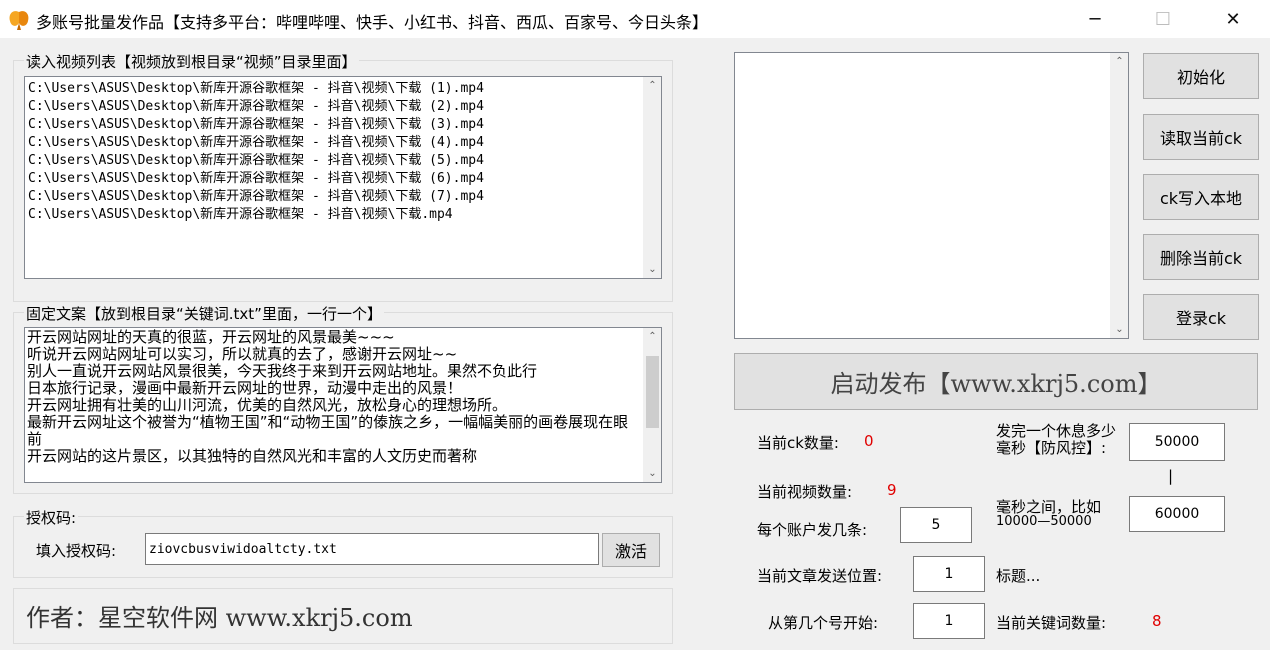 The height and width of the screenshot is (650, 1270). What do you see at coordinates (869, 441) in the screenshot?
I see `ck-count-value: 0` at bounding box center [869, 441].